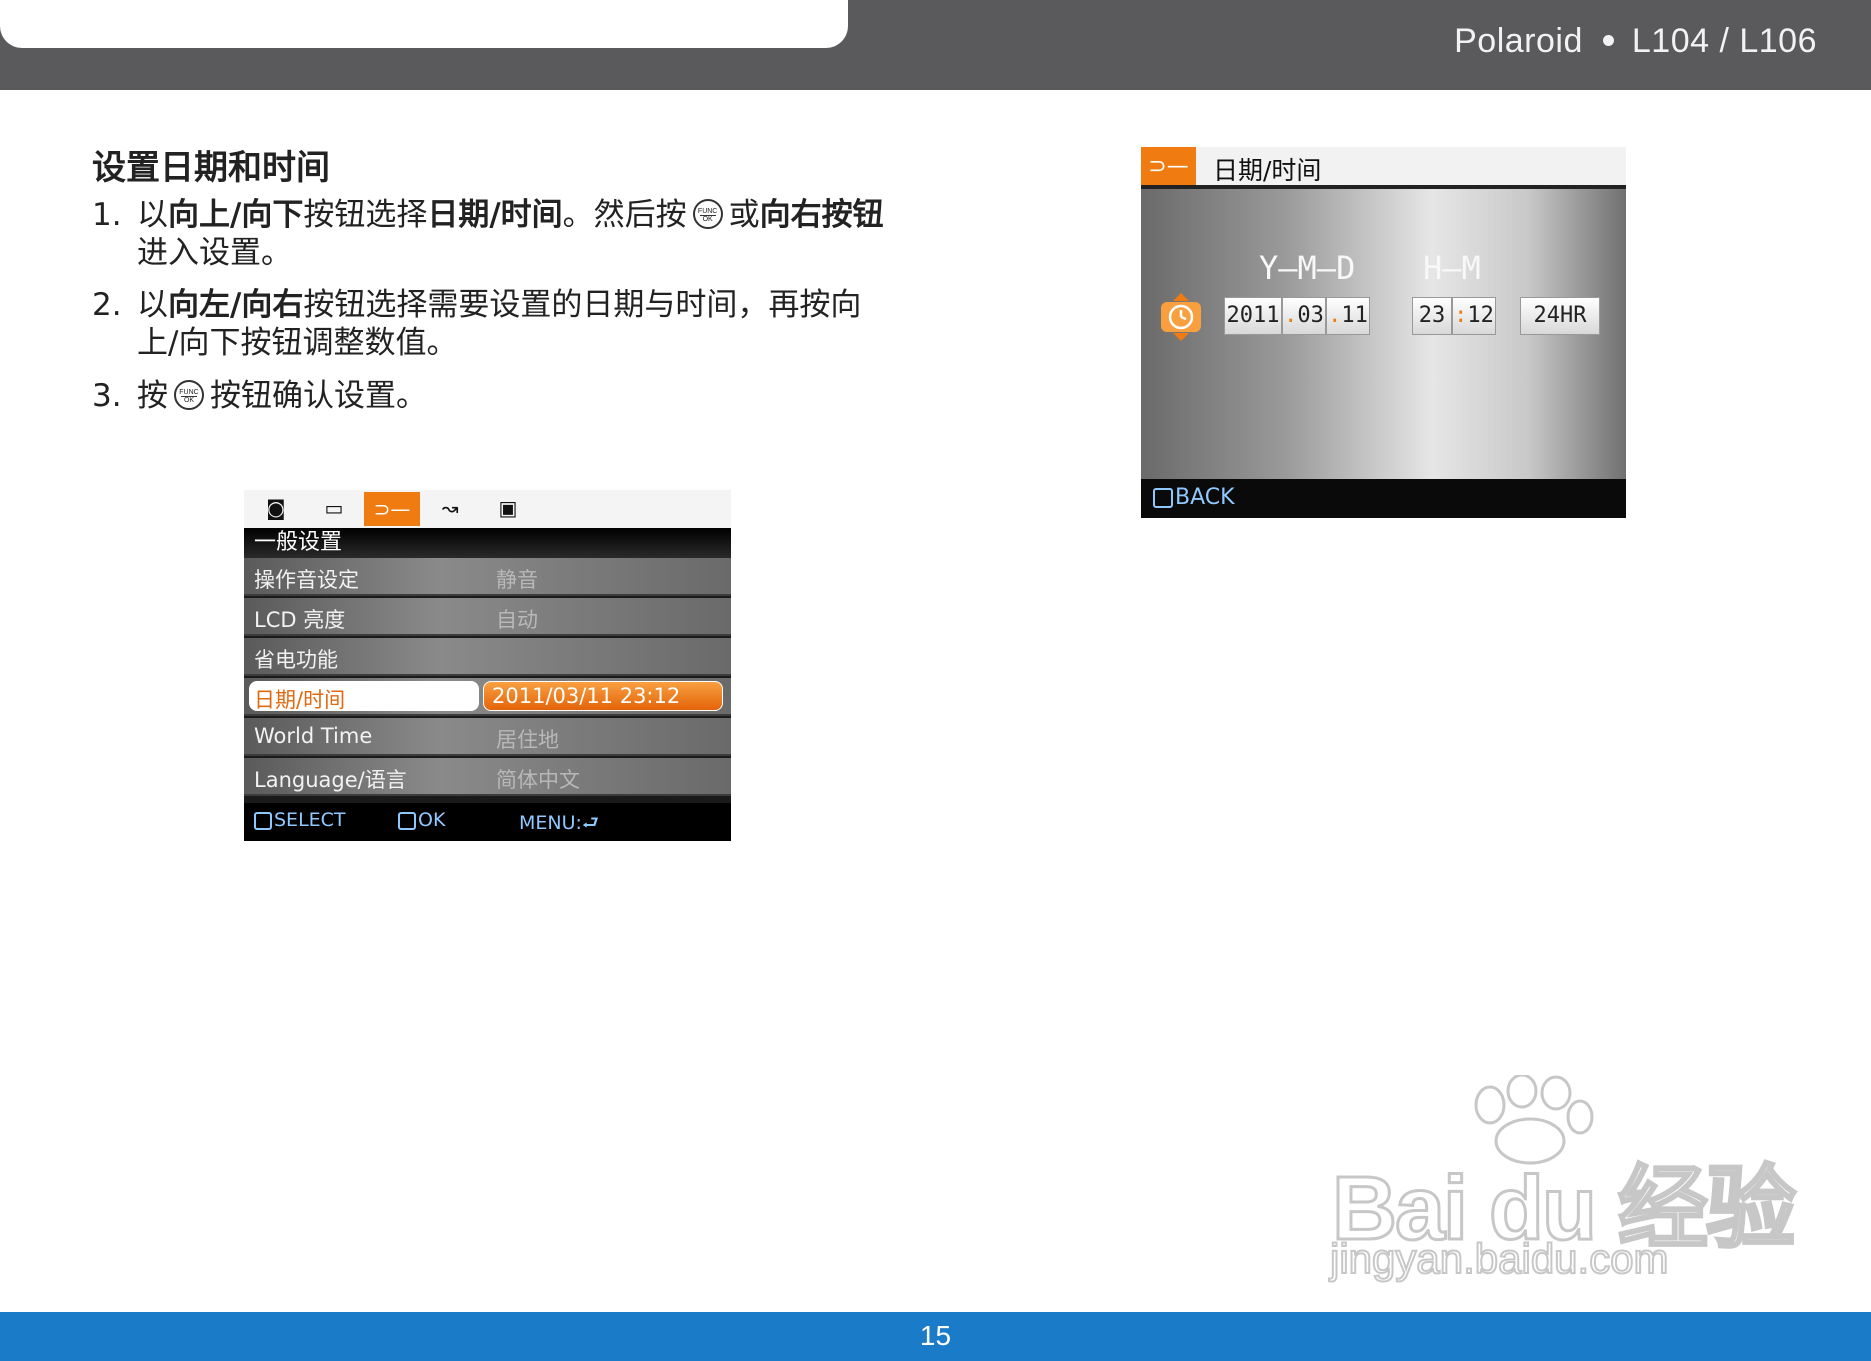 This screenshot has width=1871, height=1361. I want to click on step-3: 3. 按 FUNC OK 按钮确认设置。, so click(502, 396).